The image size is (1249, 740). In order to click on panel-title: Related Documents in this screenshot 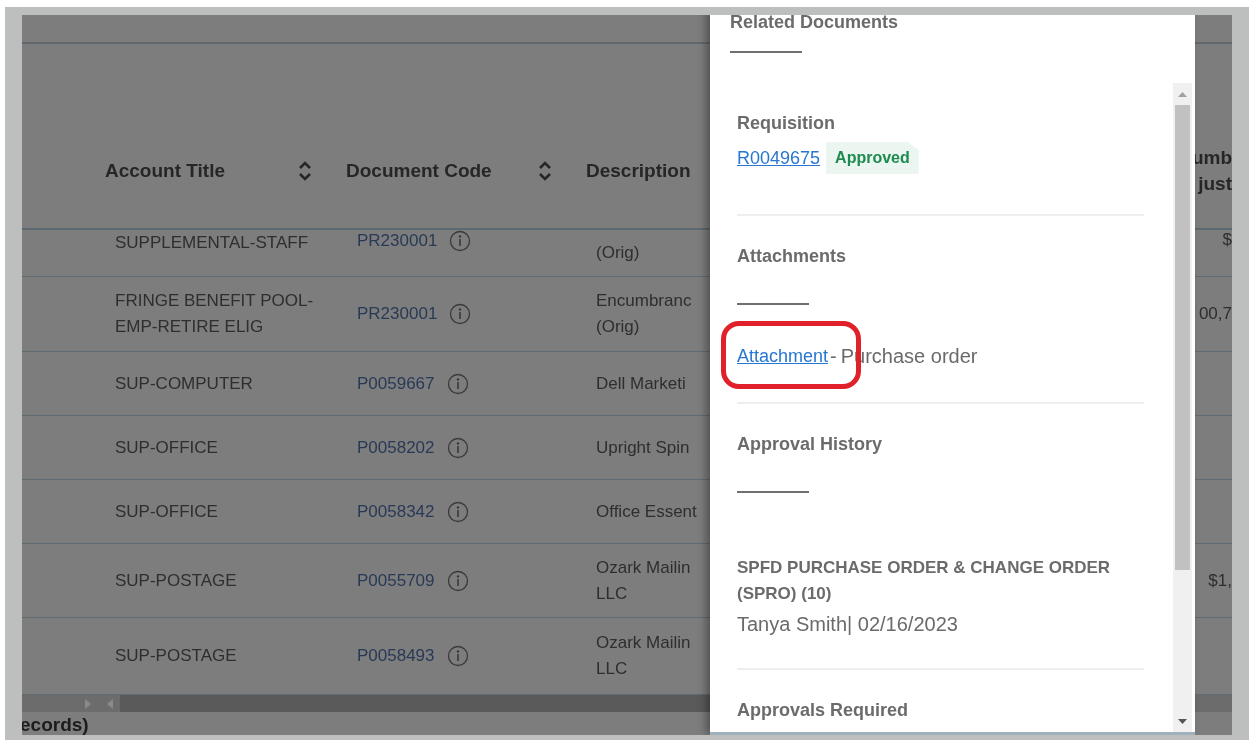, I will do `click(814, 24)`.